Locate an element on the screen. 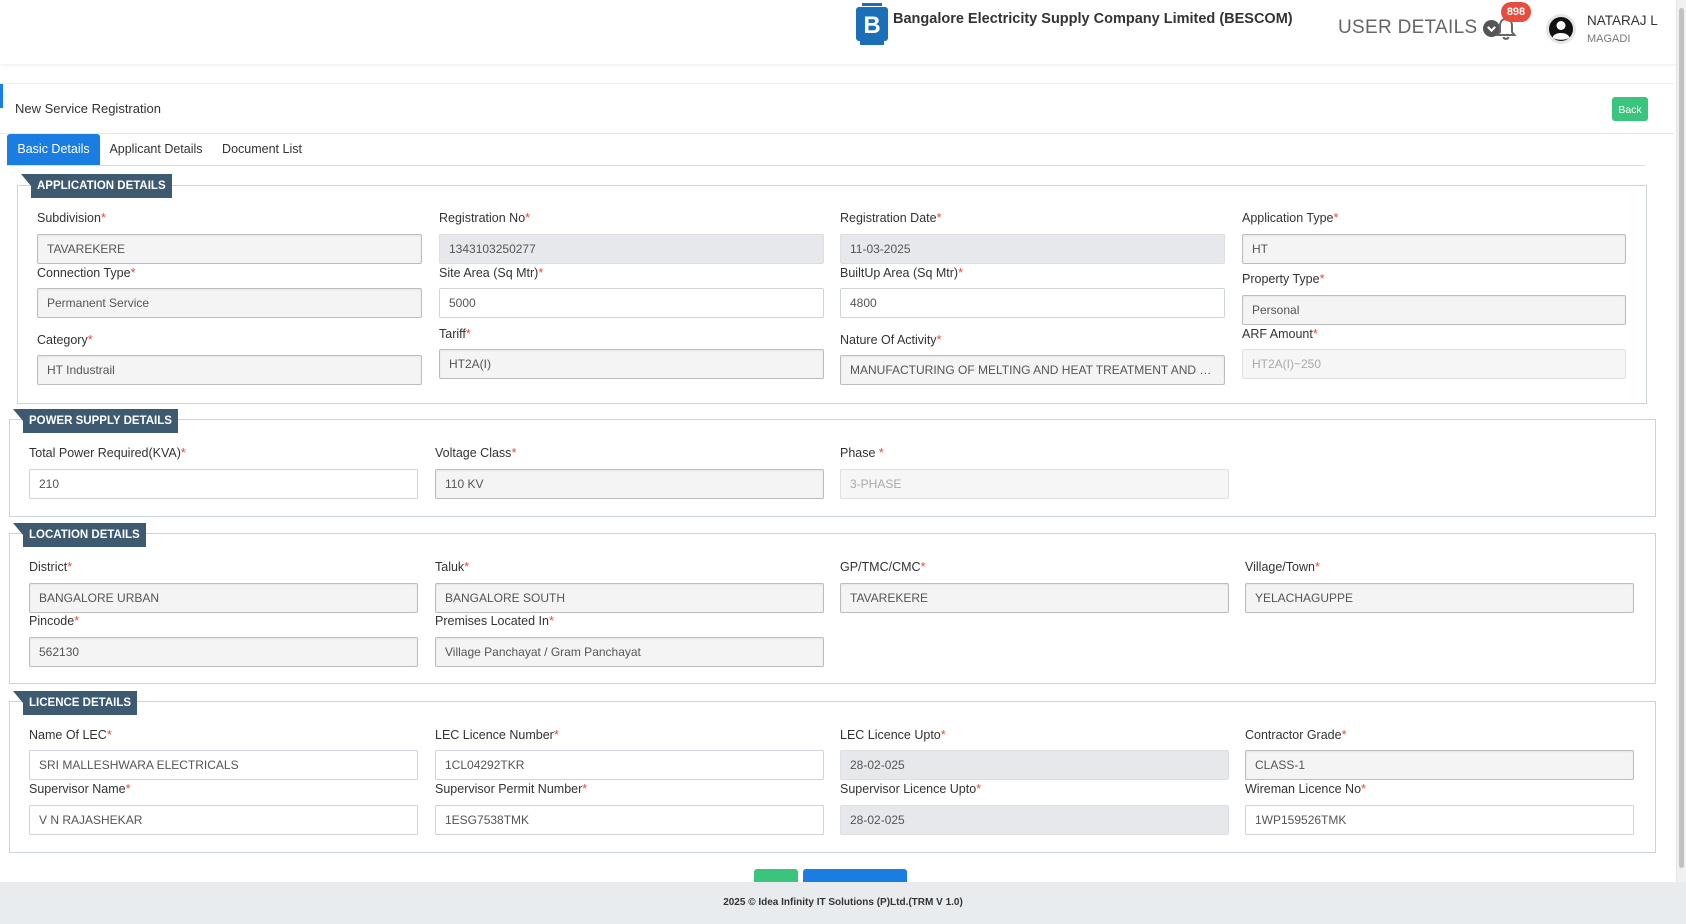  taluk-select: BANGALORE SOUTH is located at coordinates (629, 598).